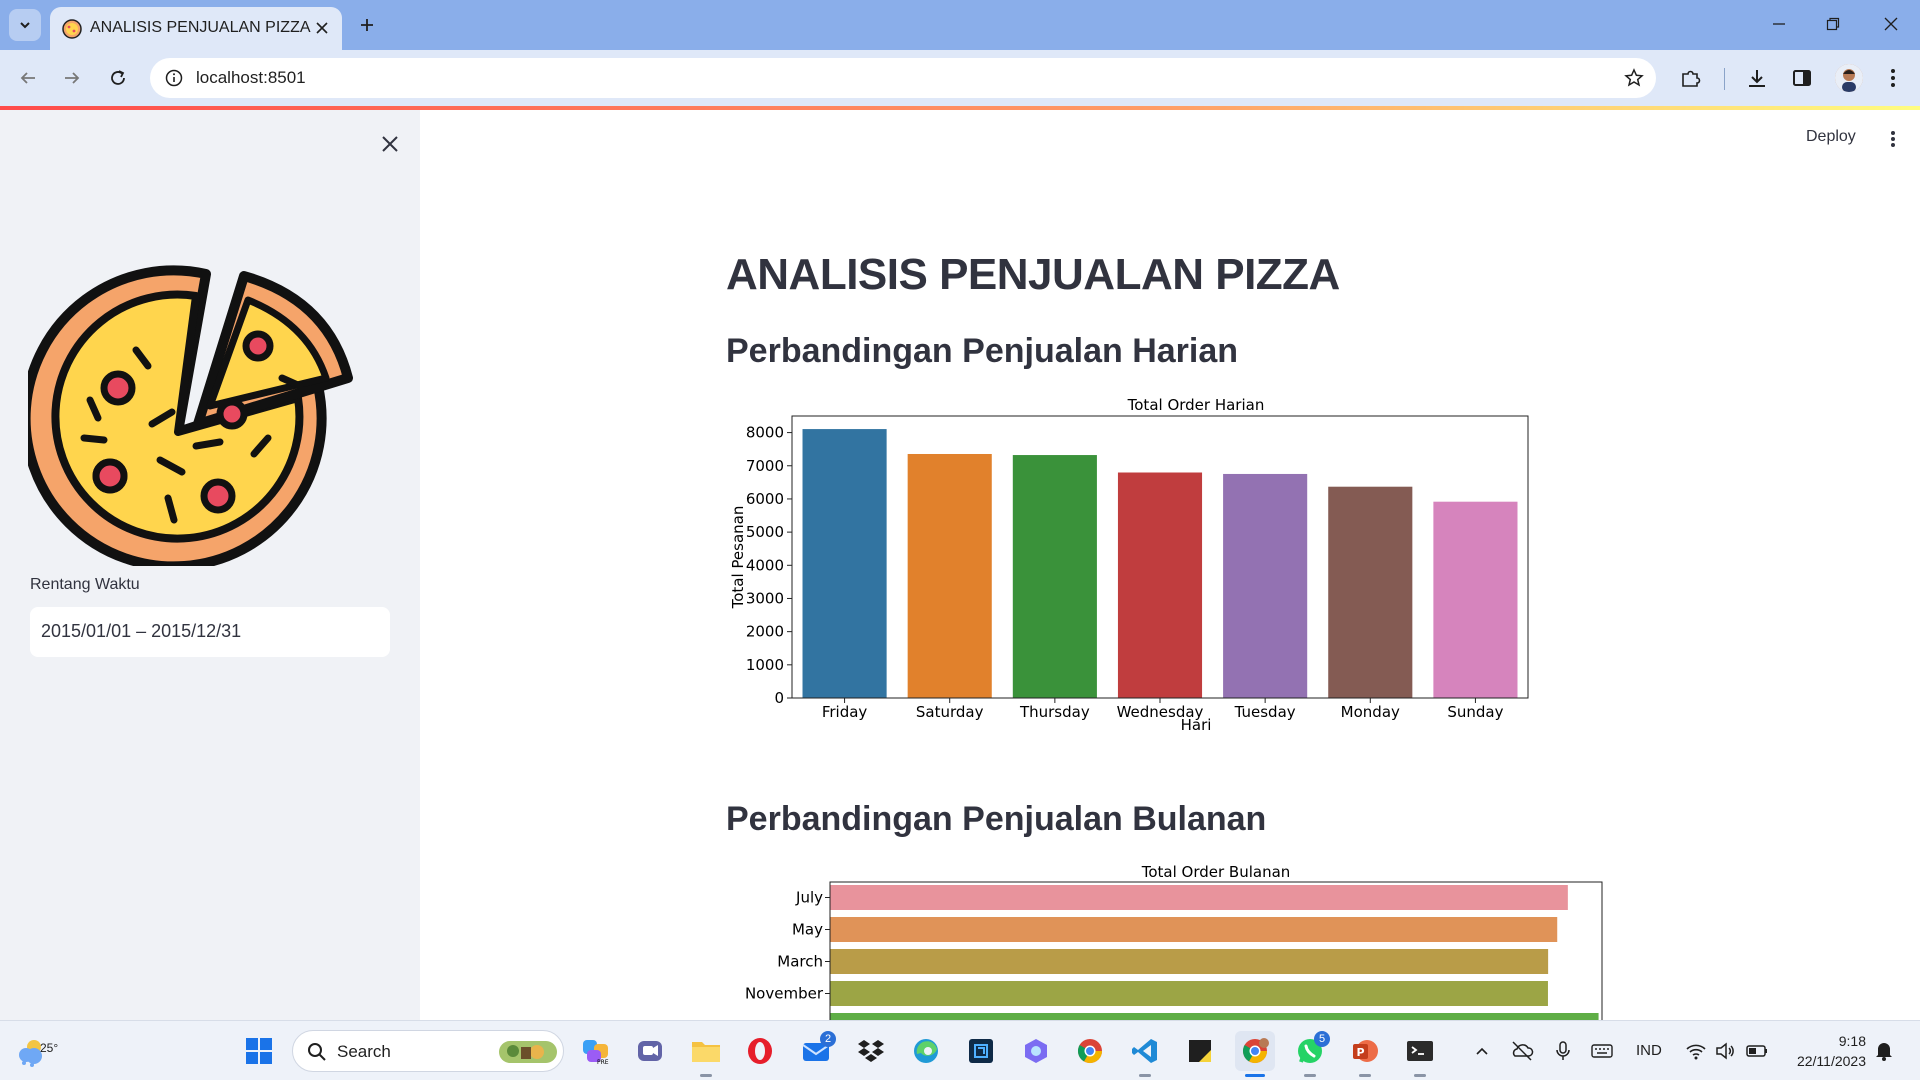 The width and height of the screenshot is (1920, 1080). What do you see at coordinates (1884, 1051) in the screenshot?
I see `notification-bell-icon` at bounding box center [1884, 1051].